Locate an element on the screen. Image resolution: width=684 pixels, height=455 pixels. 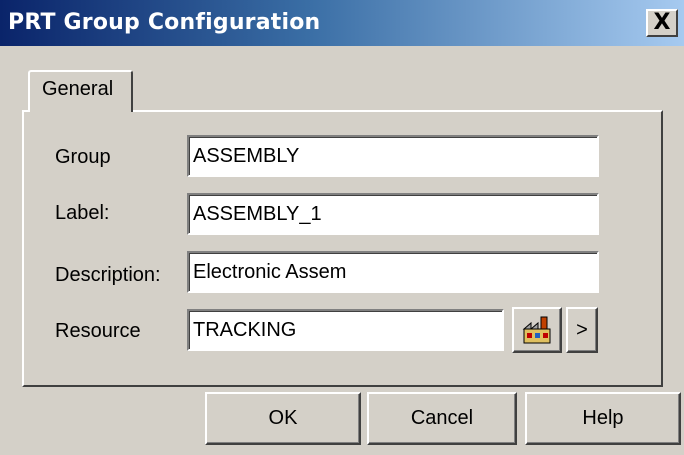
resource-input is located at coordinates (345, 330).